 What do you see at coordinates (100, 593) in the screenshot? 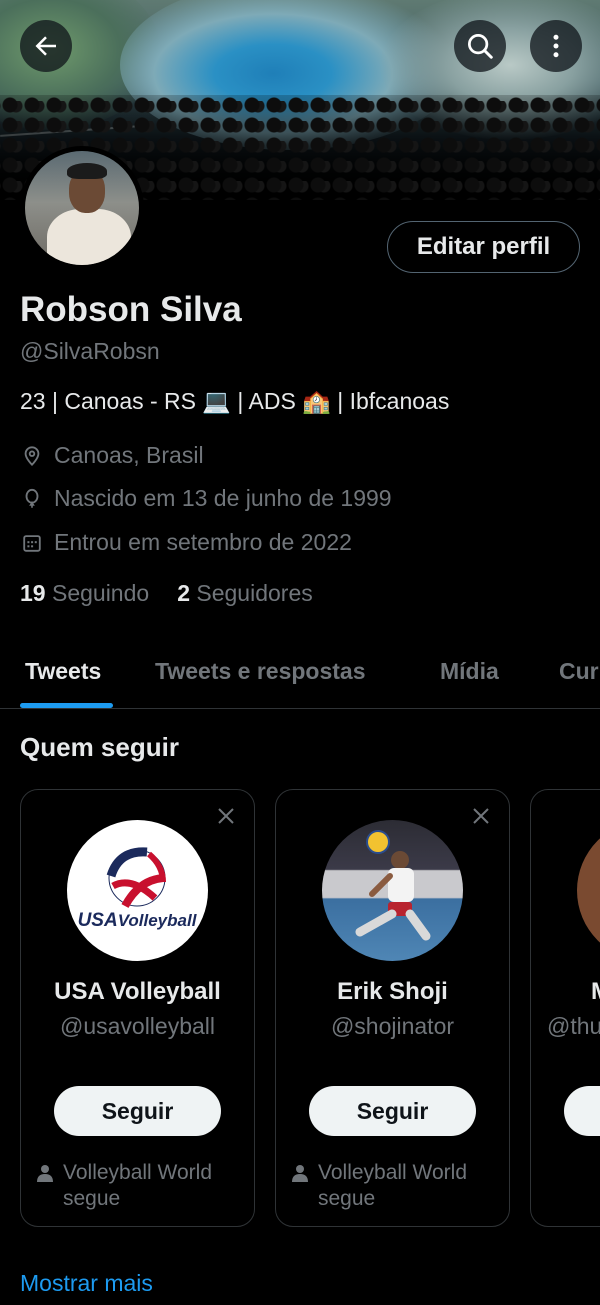
I see `following-label: Seguindo` at bounding box center [100, 593].